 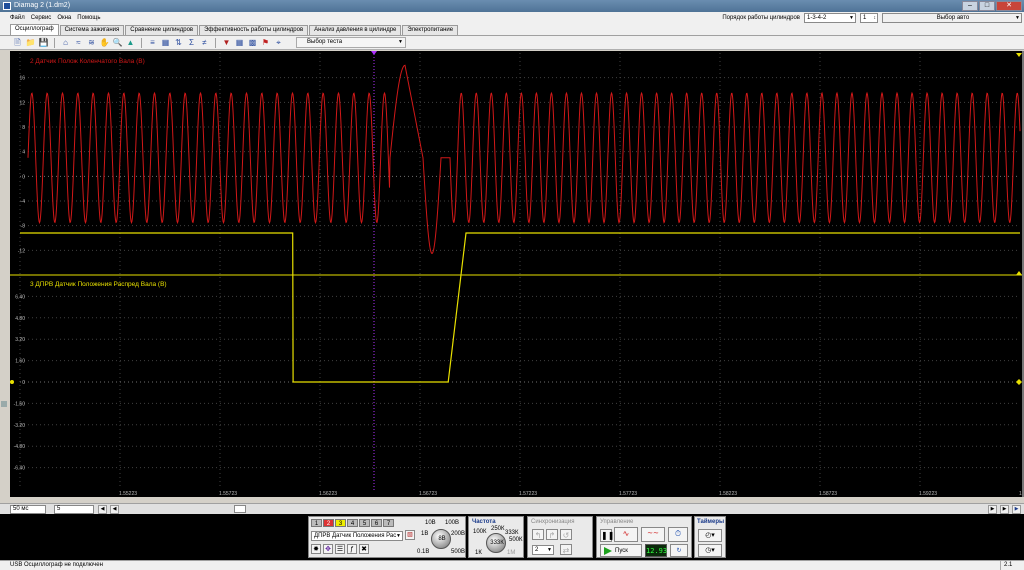 I want to click on channel-count-value: 5, so click(x=59, y=509).